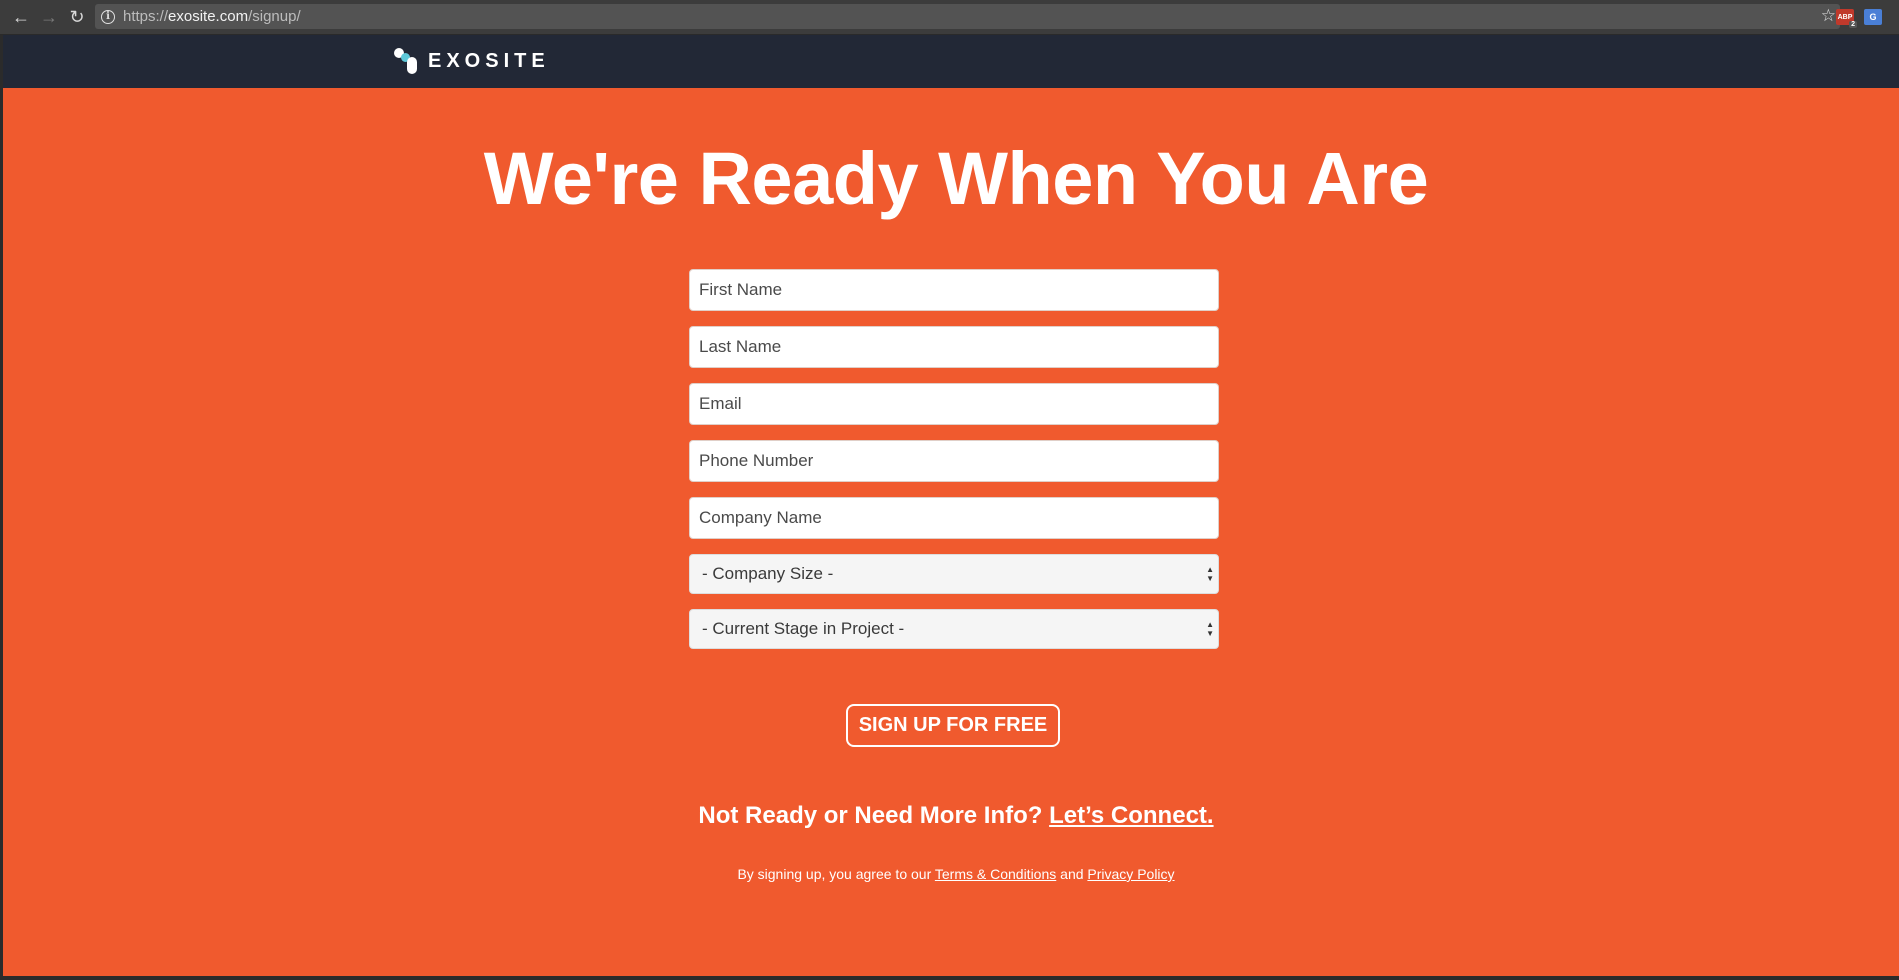  I want to click on phone-number-field, so click(954, 461).